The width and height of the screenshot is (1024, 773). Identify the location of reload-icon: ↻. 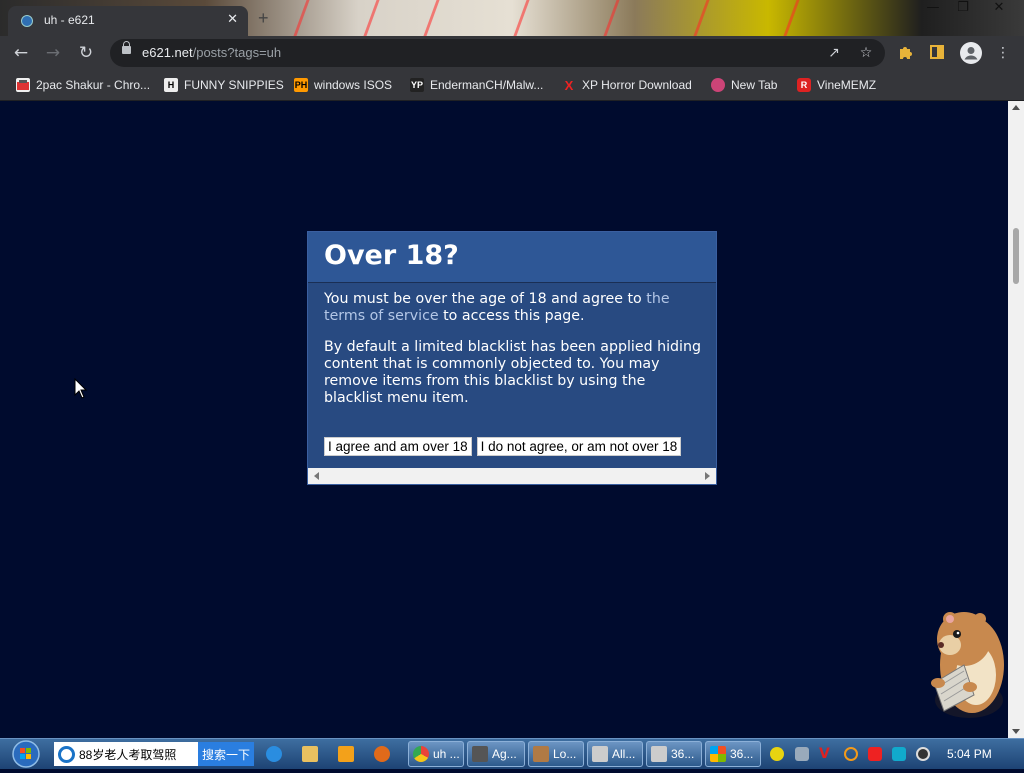
(86, 53).